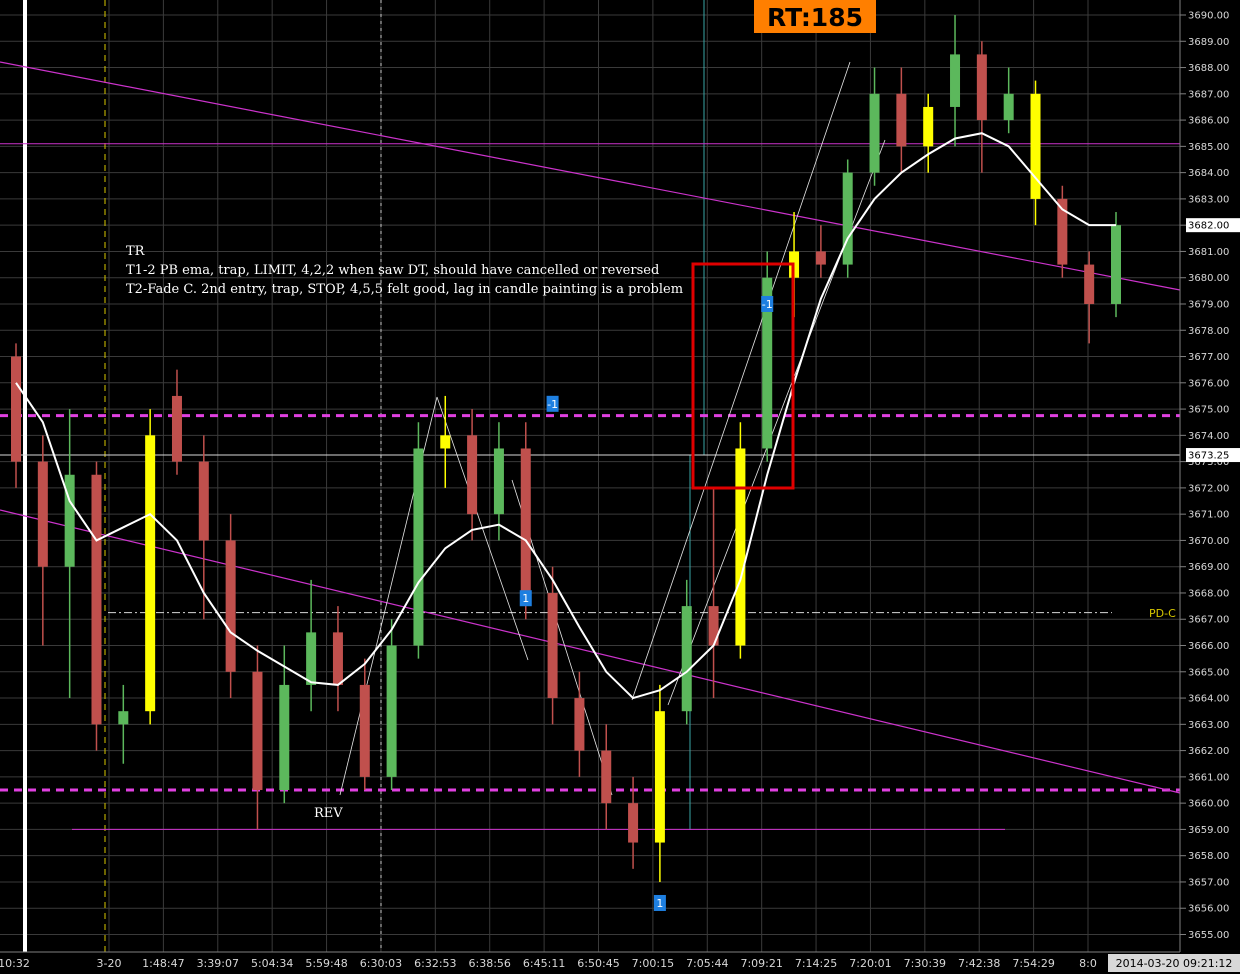 The image size is (1240, 974). I want to click on trade-marker-label: 1, so click(659, 903).